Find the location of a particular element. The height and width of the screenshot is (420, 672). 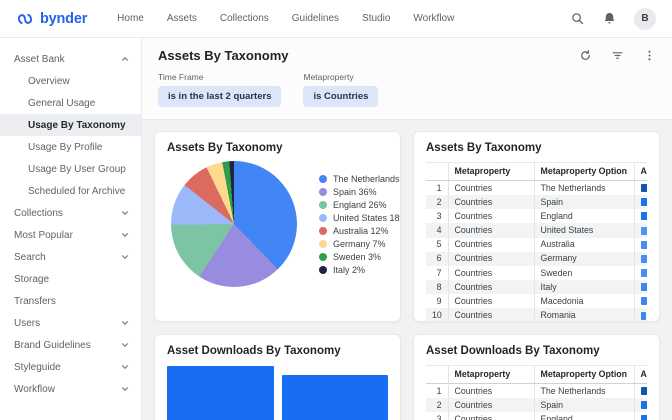

filter-icon is located at coordinates (617, 55).